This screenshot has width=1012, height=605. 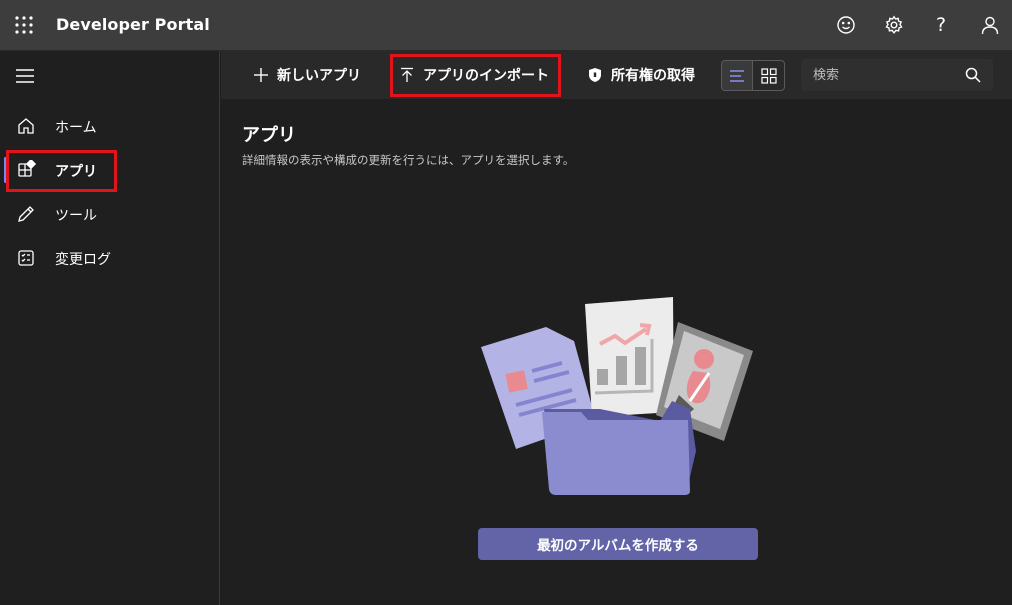 What do you see at coordinates (990, 25) in the screenshot?
I see `person-icon` at bounding box center [990, 25].